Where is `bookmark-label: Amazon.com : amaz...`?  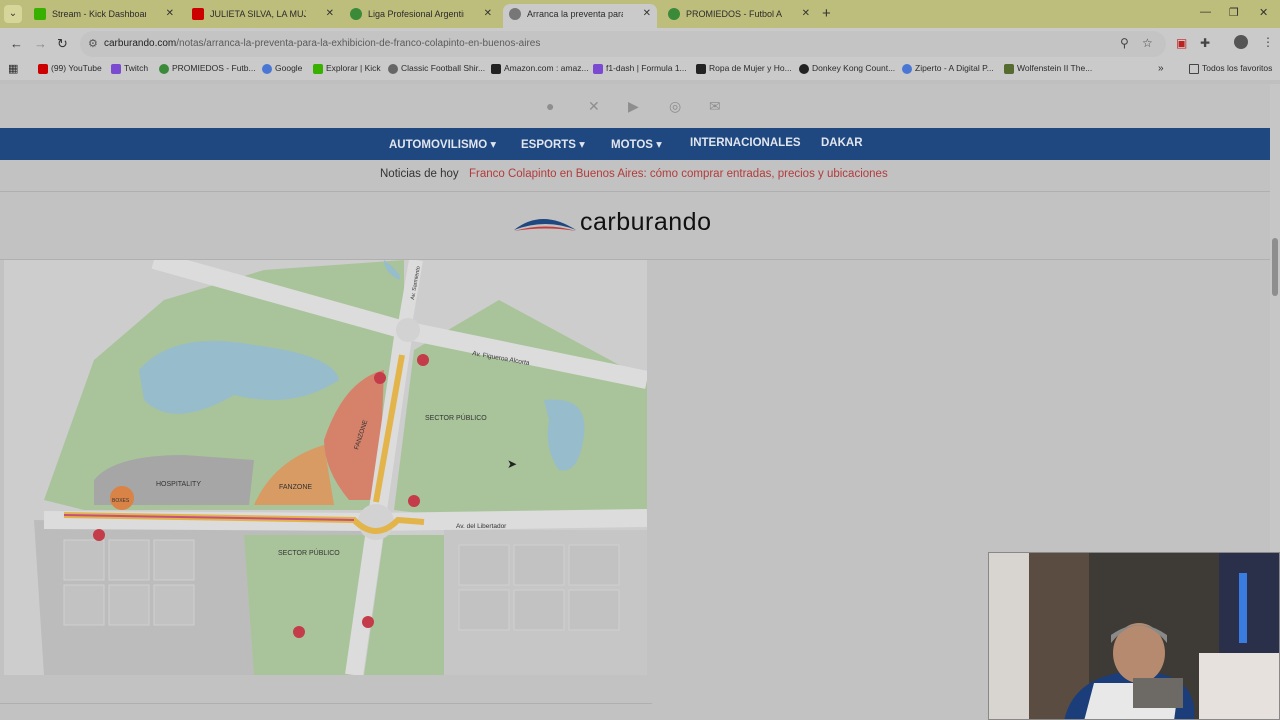 bookmark-label: Amazon.com : amaz... is located at coordinates (546, 68).